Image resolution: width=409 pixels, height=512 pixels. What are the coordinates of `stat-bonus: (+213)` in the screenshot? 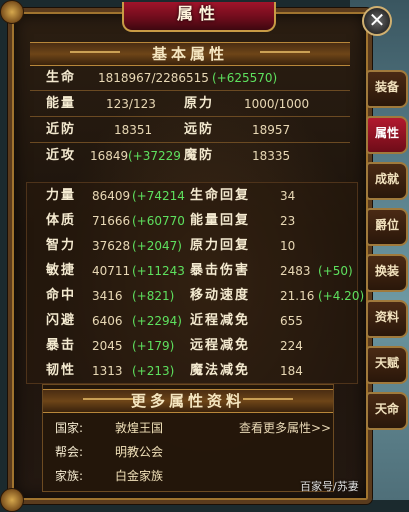 It's located at (153, 371).